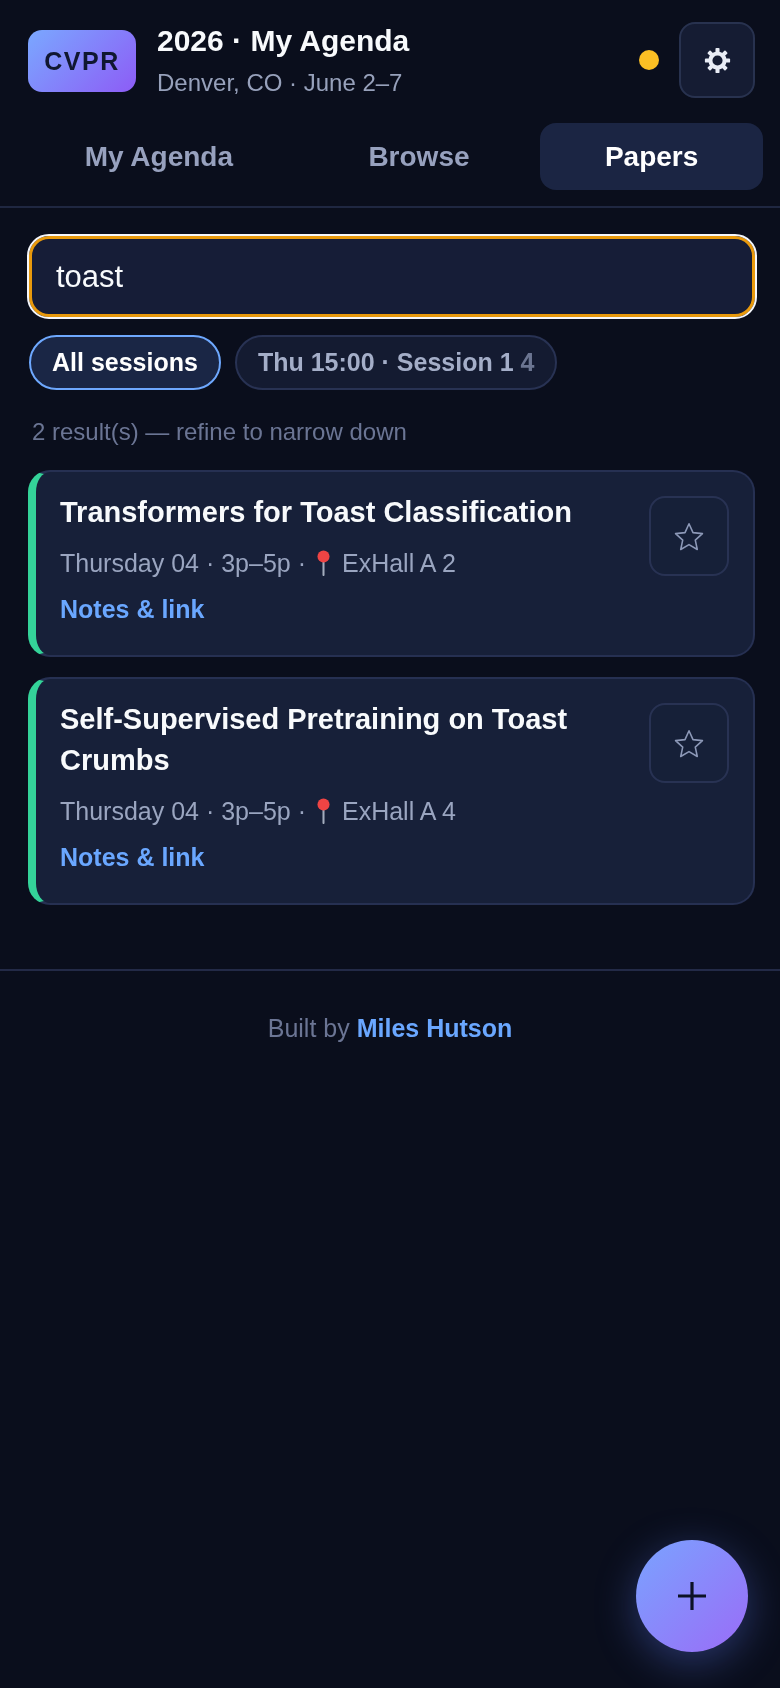  What do you see at coordinates (220, 432) in the screenshot?
I see `results-summary: 2 result(s) — refine to narrow down` at bounding box center [220, 432].